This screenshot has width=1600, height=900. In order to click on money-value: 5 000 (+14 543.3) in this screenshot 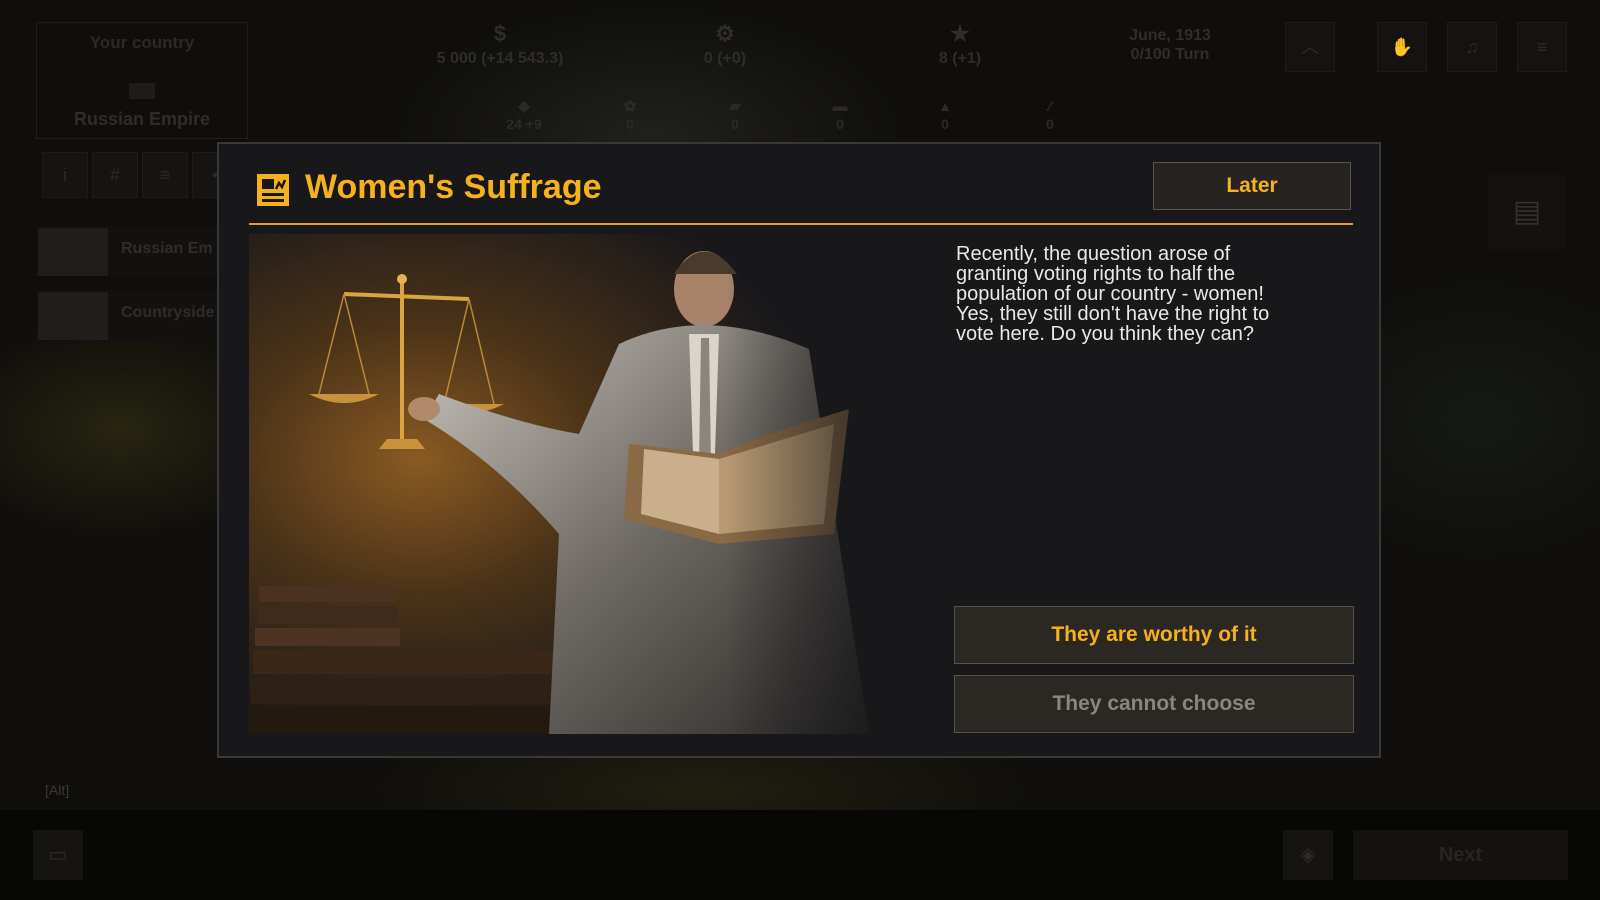, I will do `click(500, 58)`.